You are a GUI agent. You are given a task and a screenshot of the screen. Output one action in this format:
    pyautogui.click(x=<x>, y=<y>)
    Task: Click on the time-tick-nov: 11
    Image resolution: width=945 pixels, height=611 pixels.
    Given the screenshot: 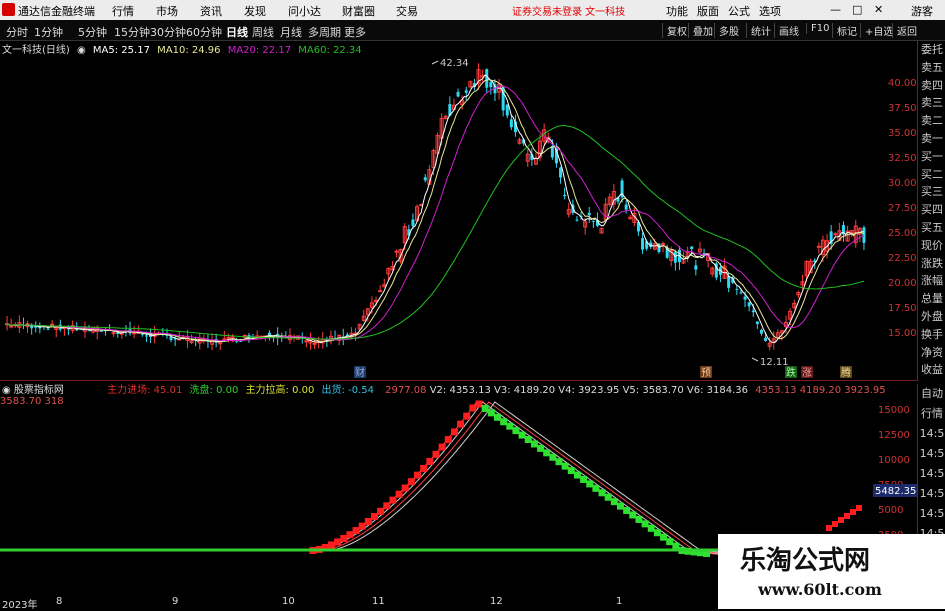 What is the action you would take?
    pyautogui.click(x=378, y=601)
    